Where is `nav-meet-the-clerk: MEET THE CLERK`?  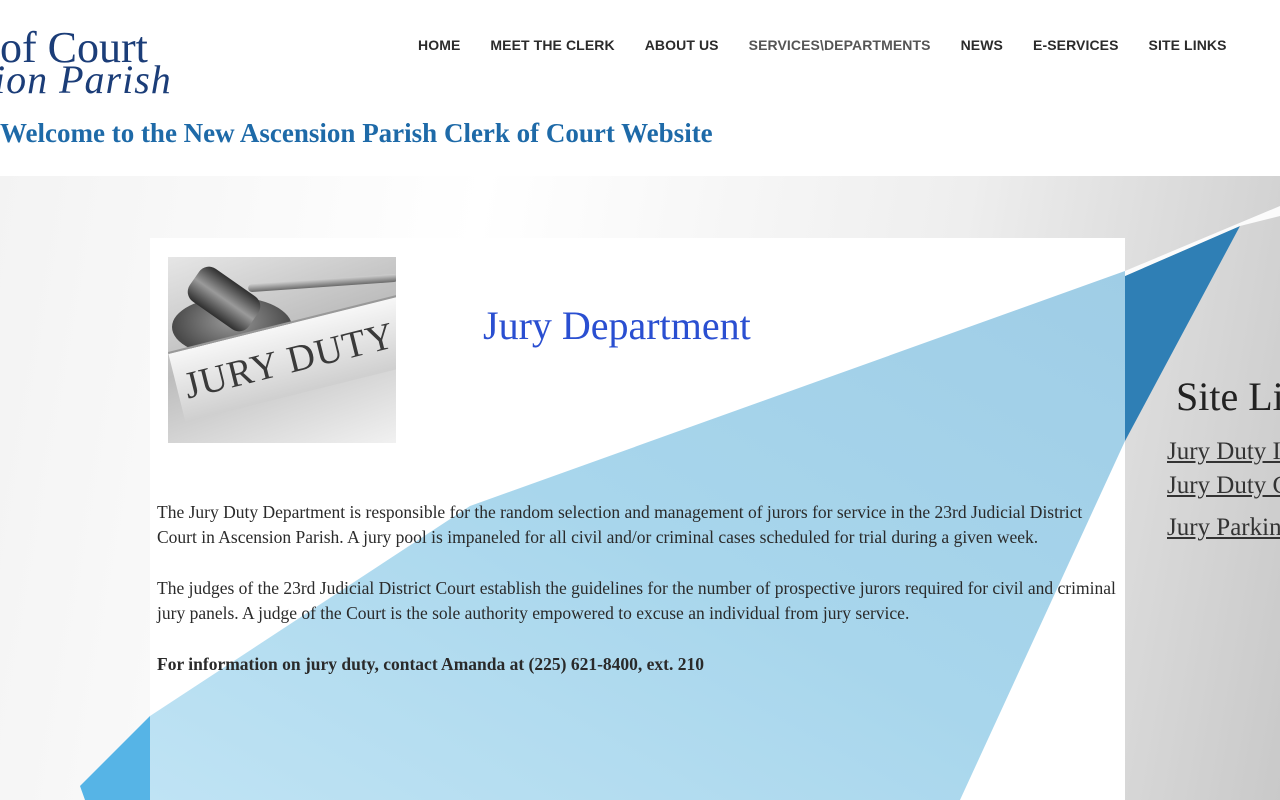 nav-meet-the-clerk: MEET THE CLERK is located at coordinates (552, 45).